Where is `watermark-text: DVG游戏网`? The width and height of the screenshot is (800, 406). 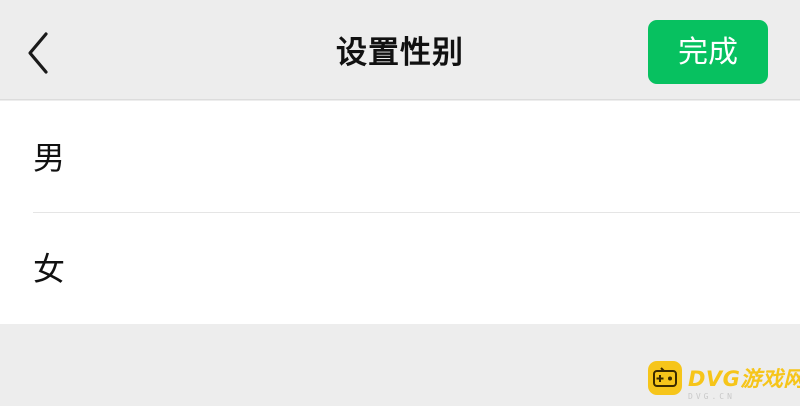
watermark-text: DVG游戏网 is located at coordinates (744, 379).